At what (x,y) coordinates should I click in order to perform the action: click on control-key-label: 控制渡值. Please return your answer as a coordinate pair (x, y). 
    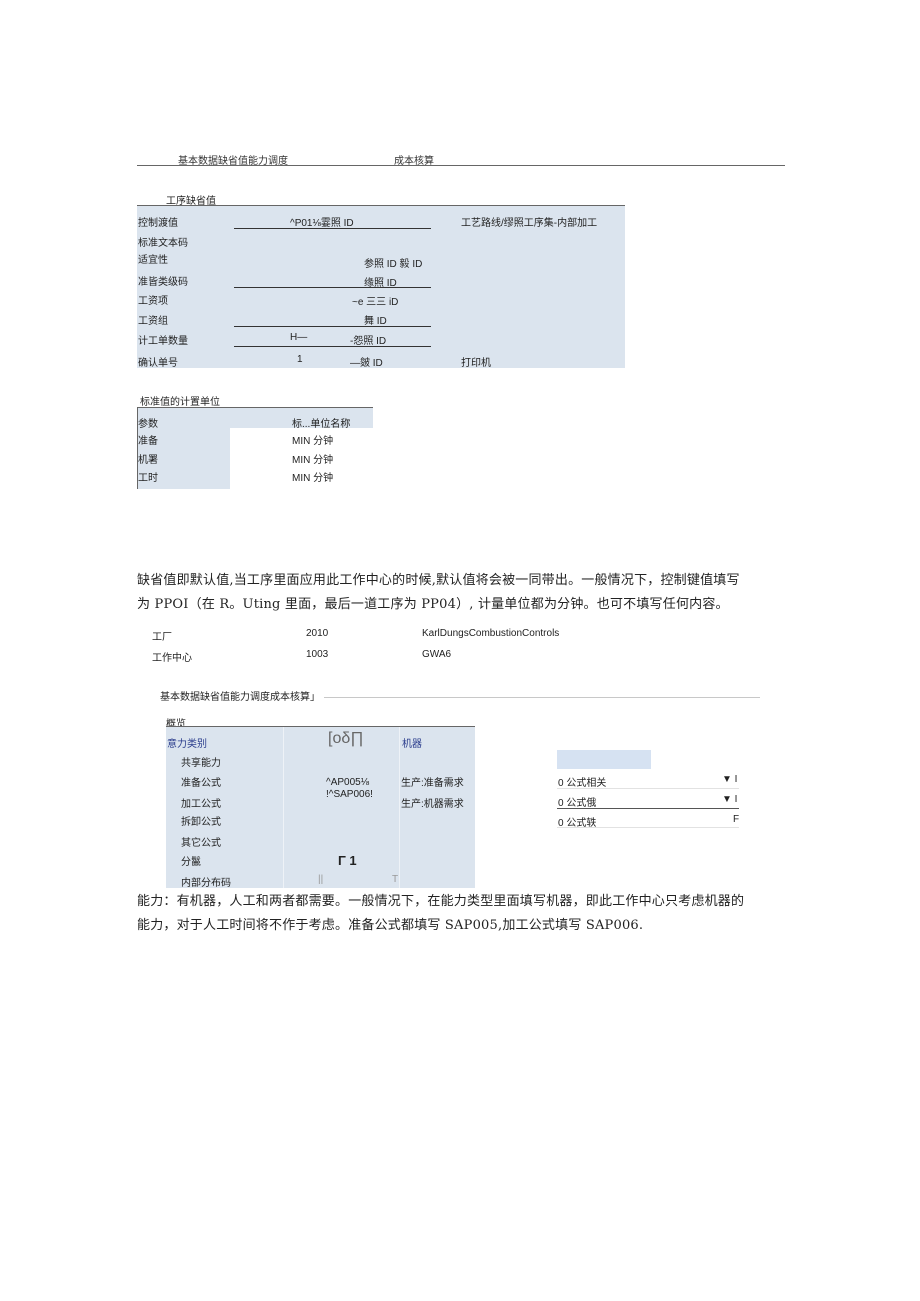
    Looking at the image, I should click on (158, 223).